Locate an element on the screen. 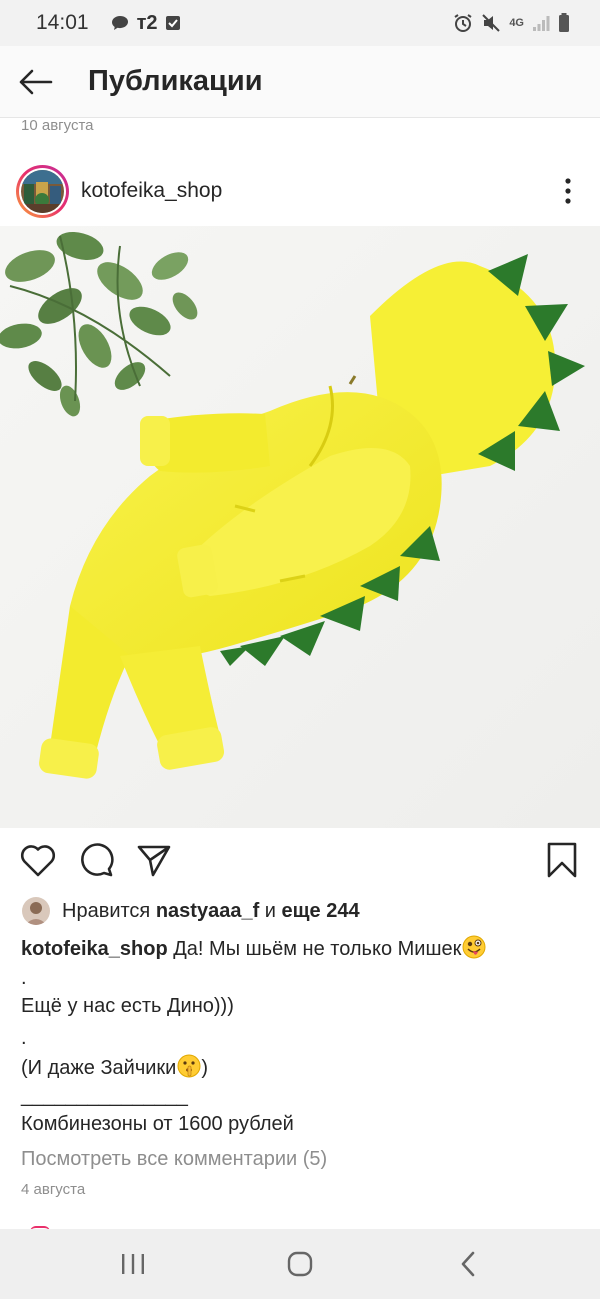 This screenshot has width=600, height=1299. avatar is located at coordinates (42, 191).